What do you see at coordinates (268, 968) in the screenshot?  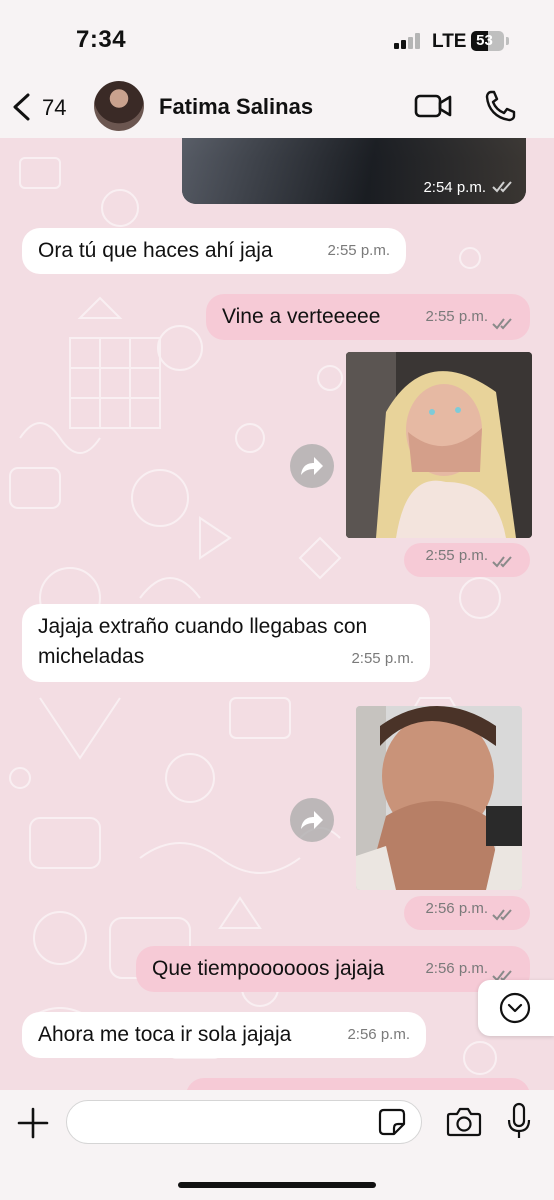 I see `message-text: Que tiempoooooos jajaja` at bounding box center [268, 968].